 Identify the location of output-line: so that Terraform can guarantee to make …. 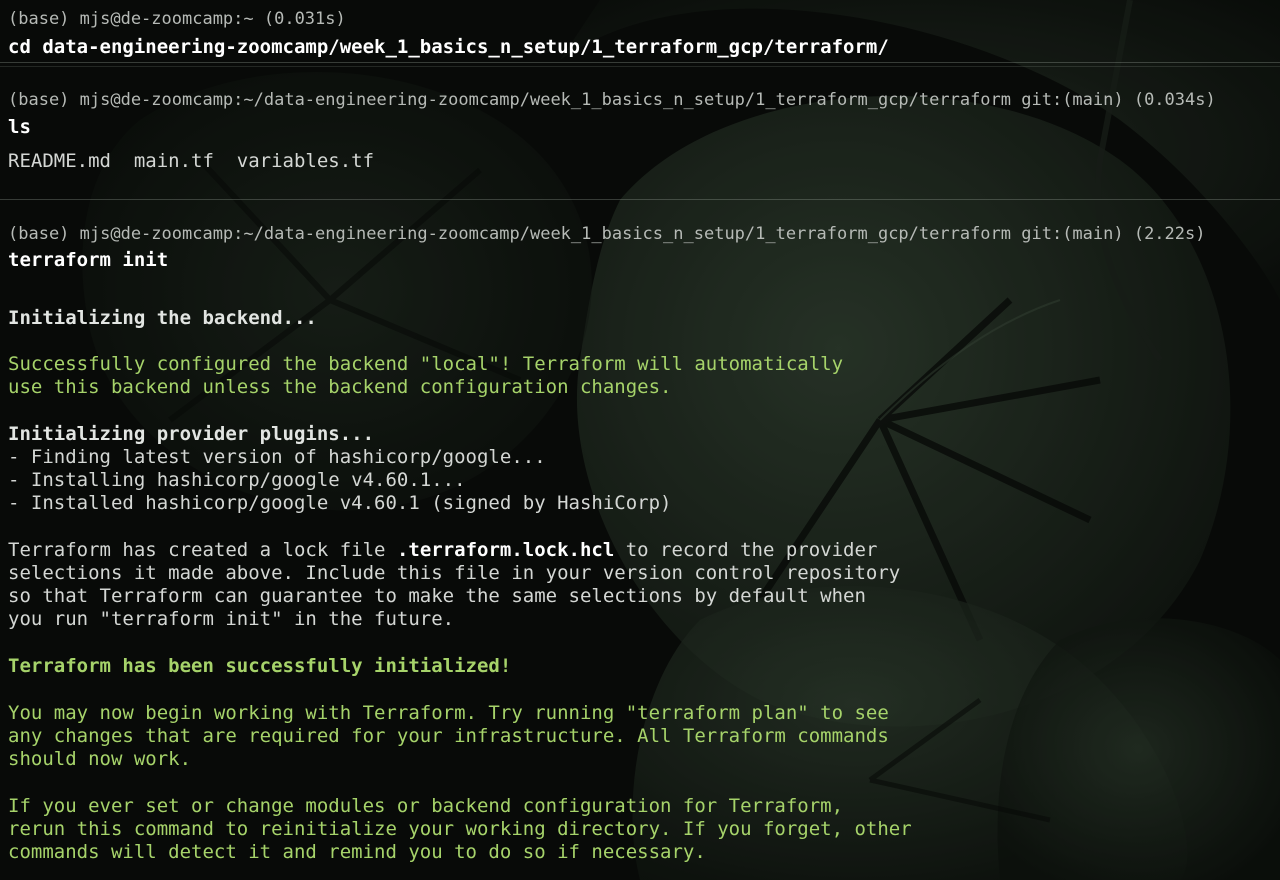
(437, 596).